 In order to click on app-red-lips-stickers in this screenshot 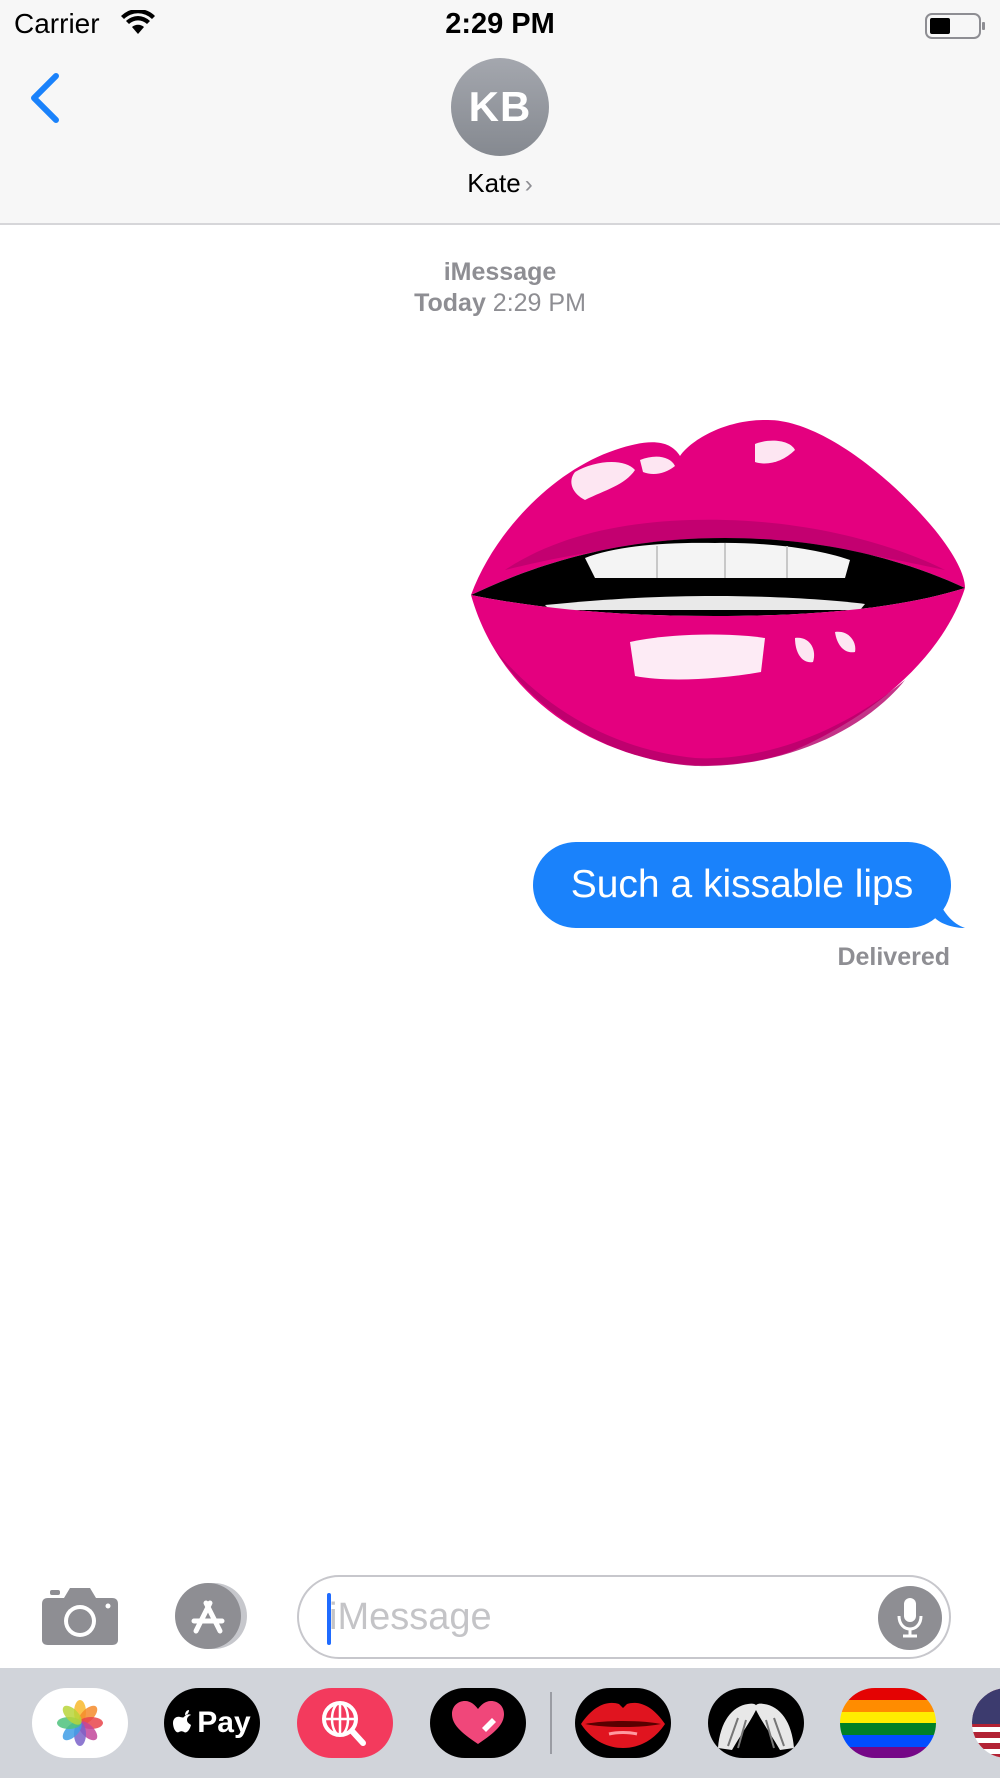, I will do `click(623, 1723)`.